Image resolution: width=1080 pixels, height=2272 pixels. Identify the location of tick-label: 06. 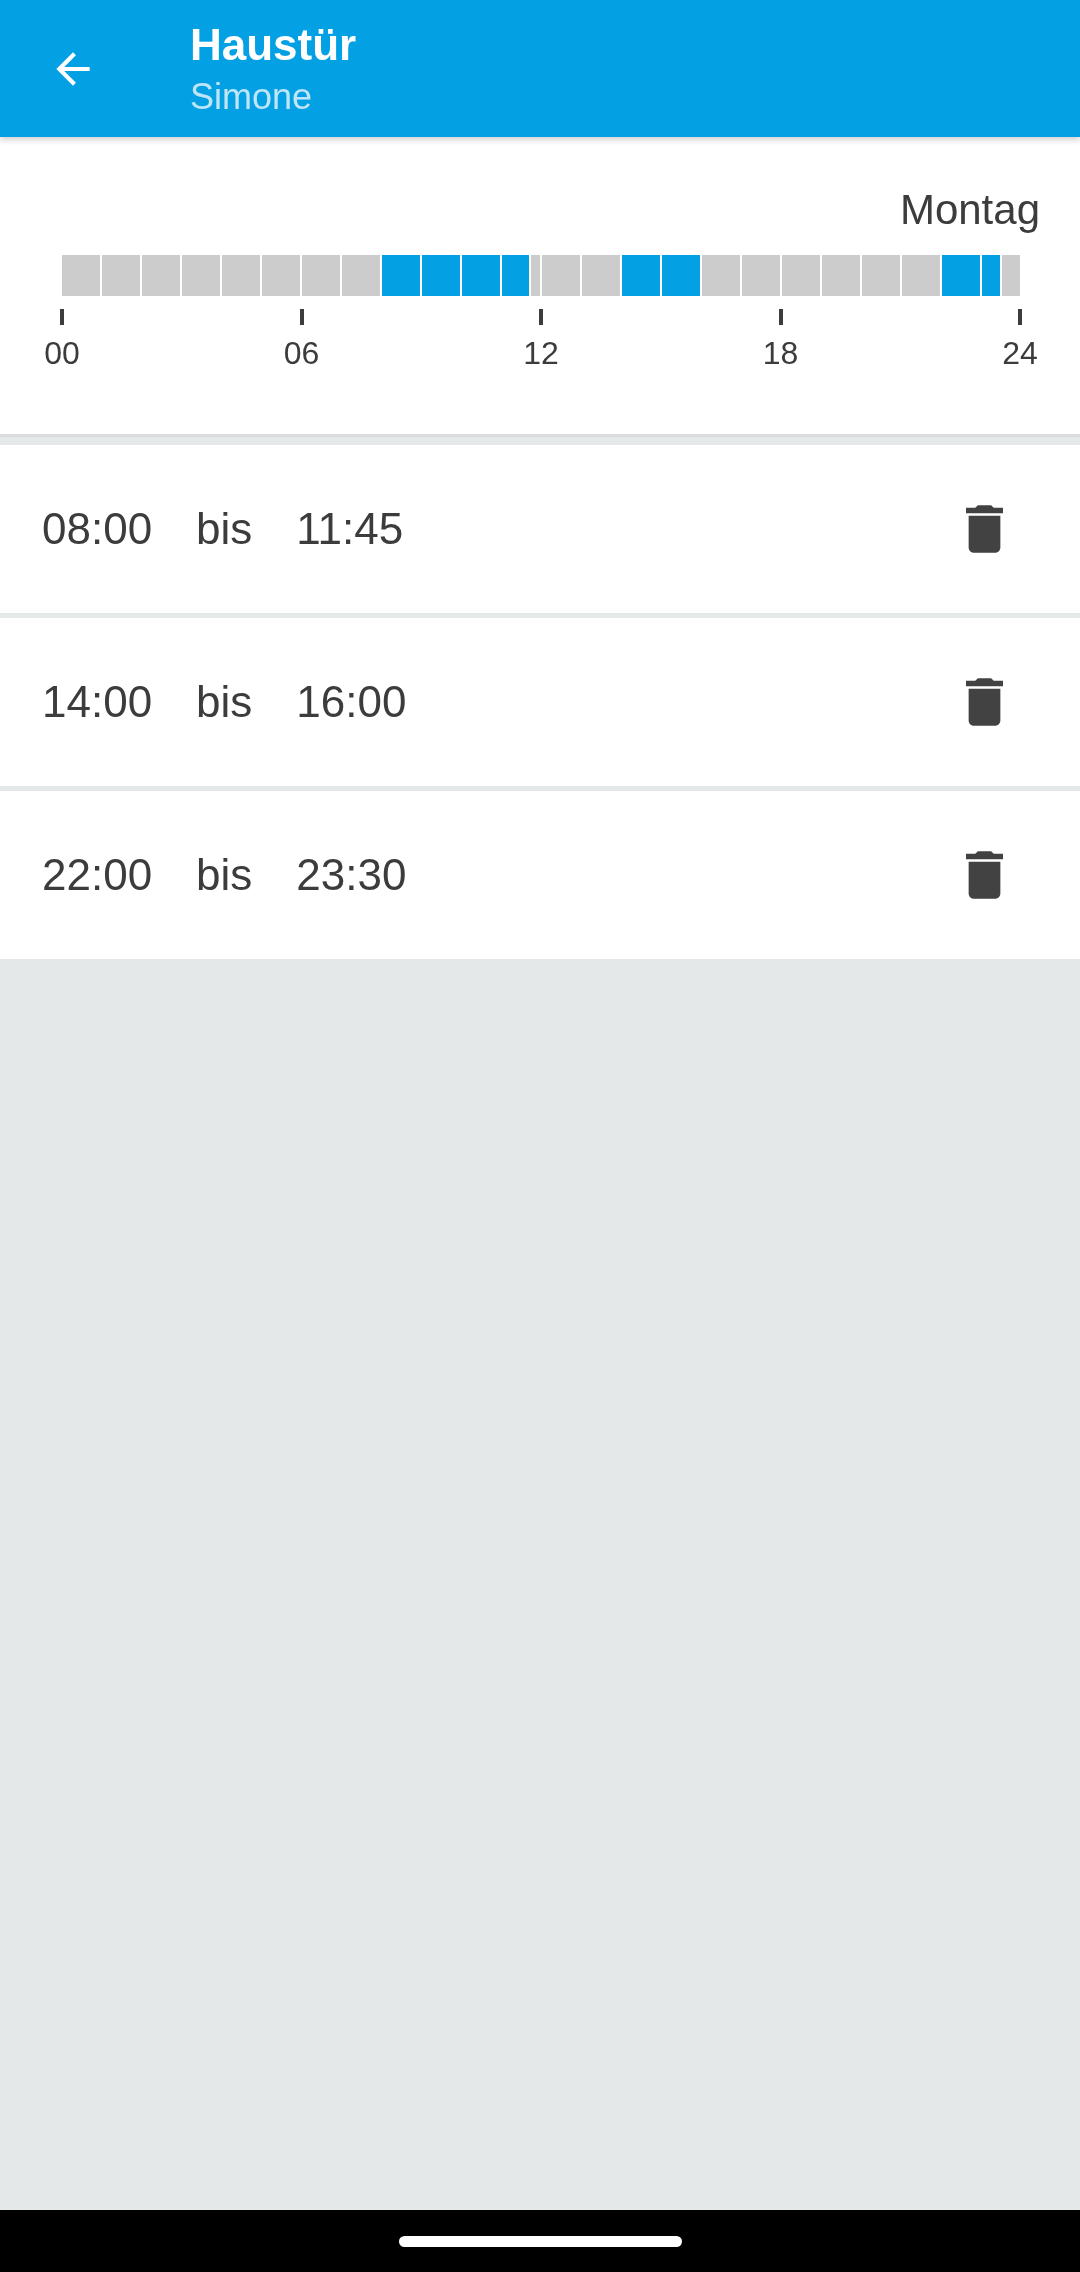
(301, 353).